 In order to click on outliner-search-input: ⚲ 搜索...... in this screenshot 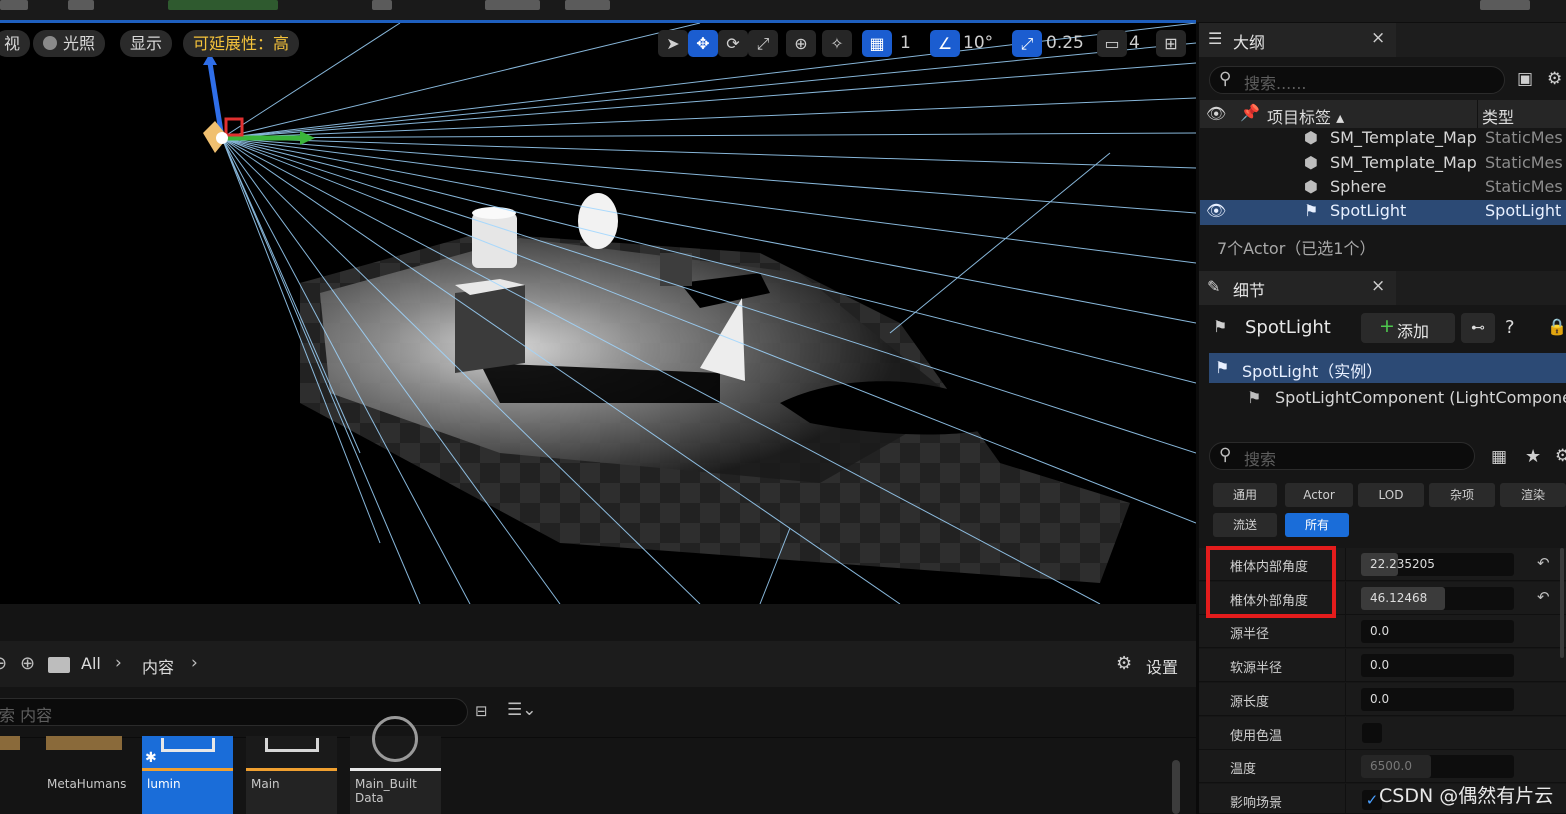, I will do `click(1357, 80)`.